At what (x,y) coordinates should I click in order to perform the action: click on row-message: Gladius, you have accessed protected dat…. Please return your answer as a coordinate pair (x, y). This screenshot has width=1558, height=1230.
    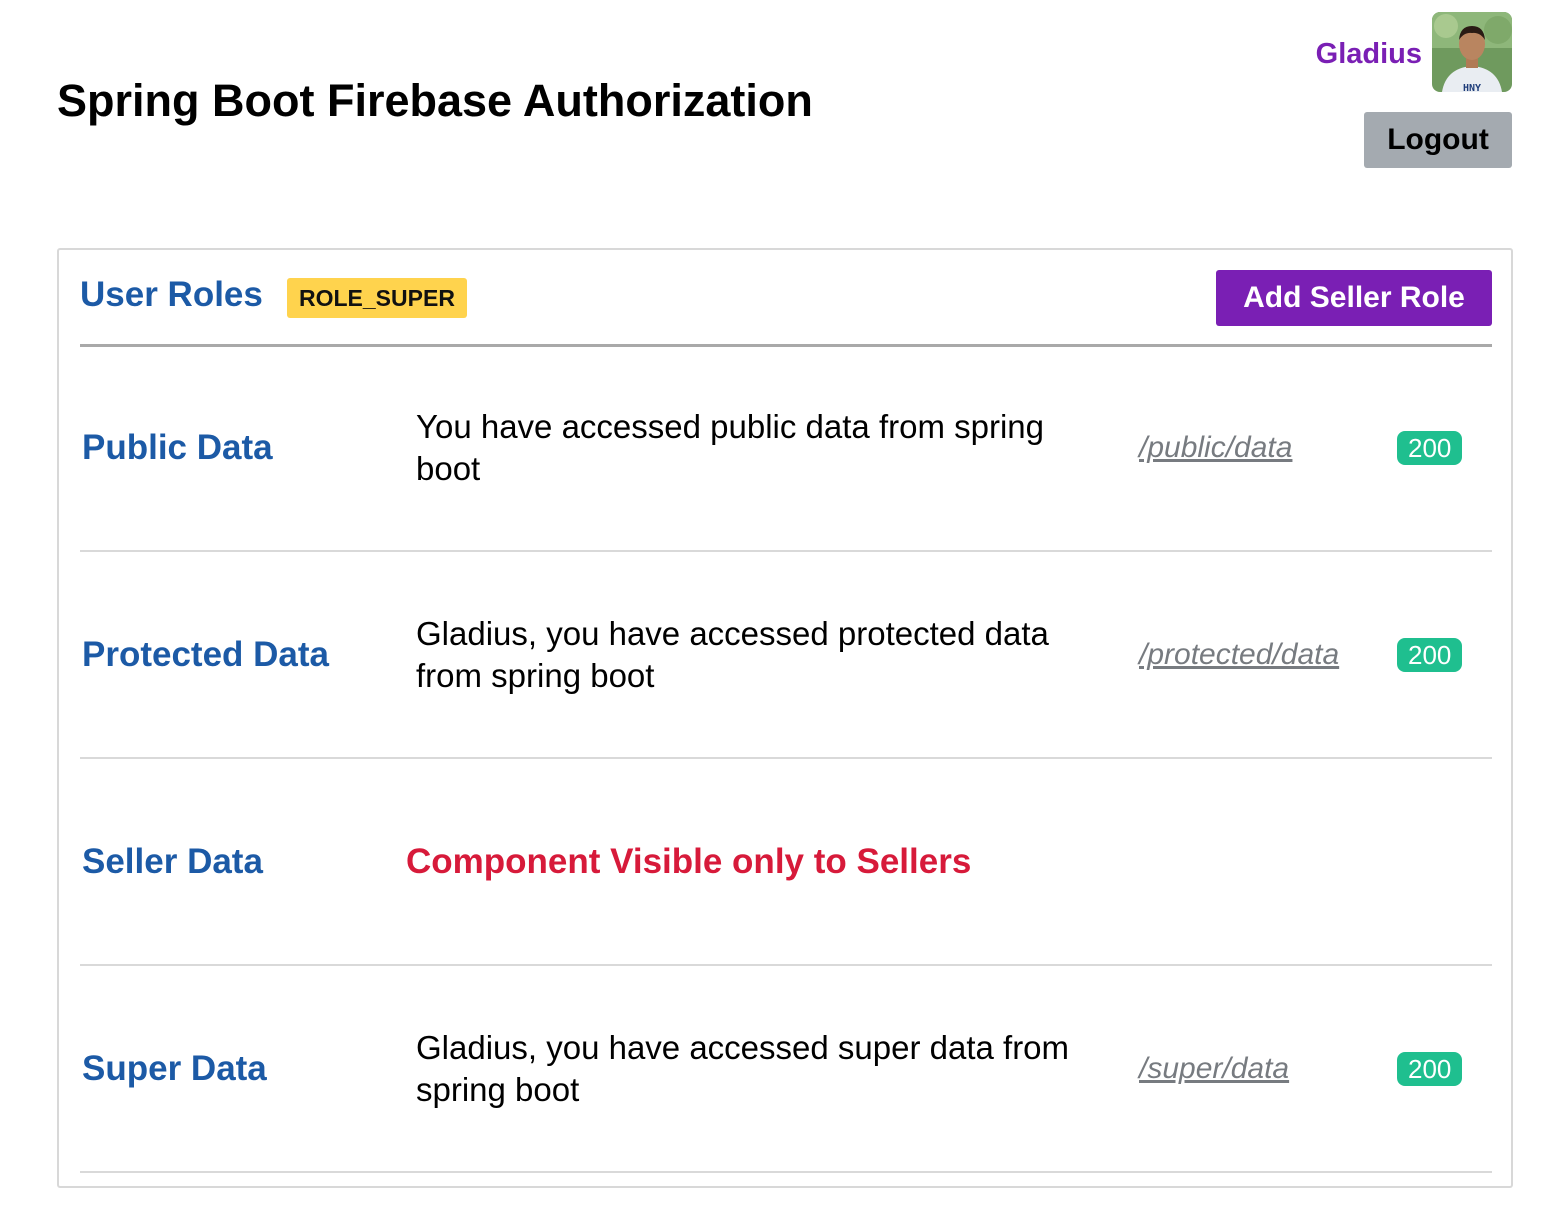
    Looking at the image, I should click on (732, 654).